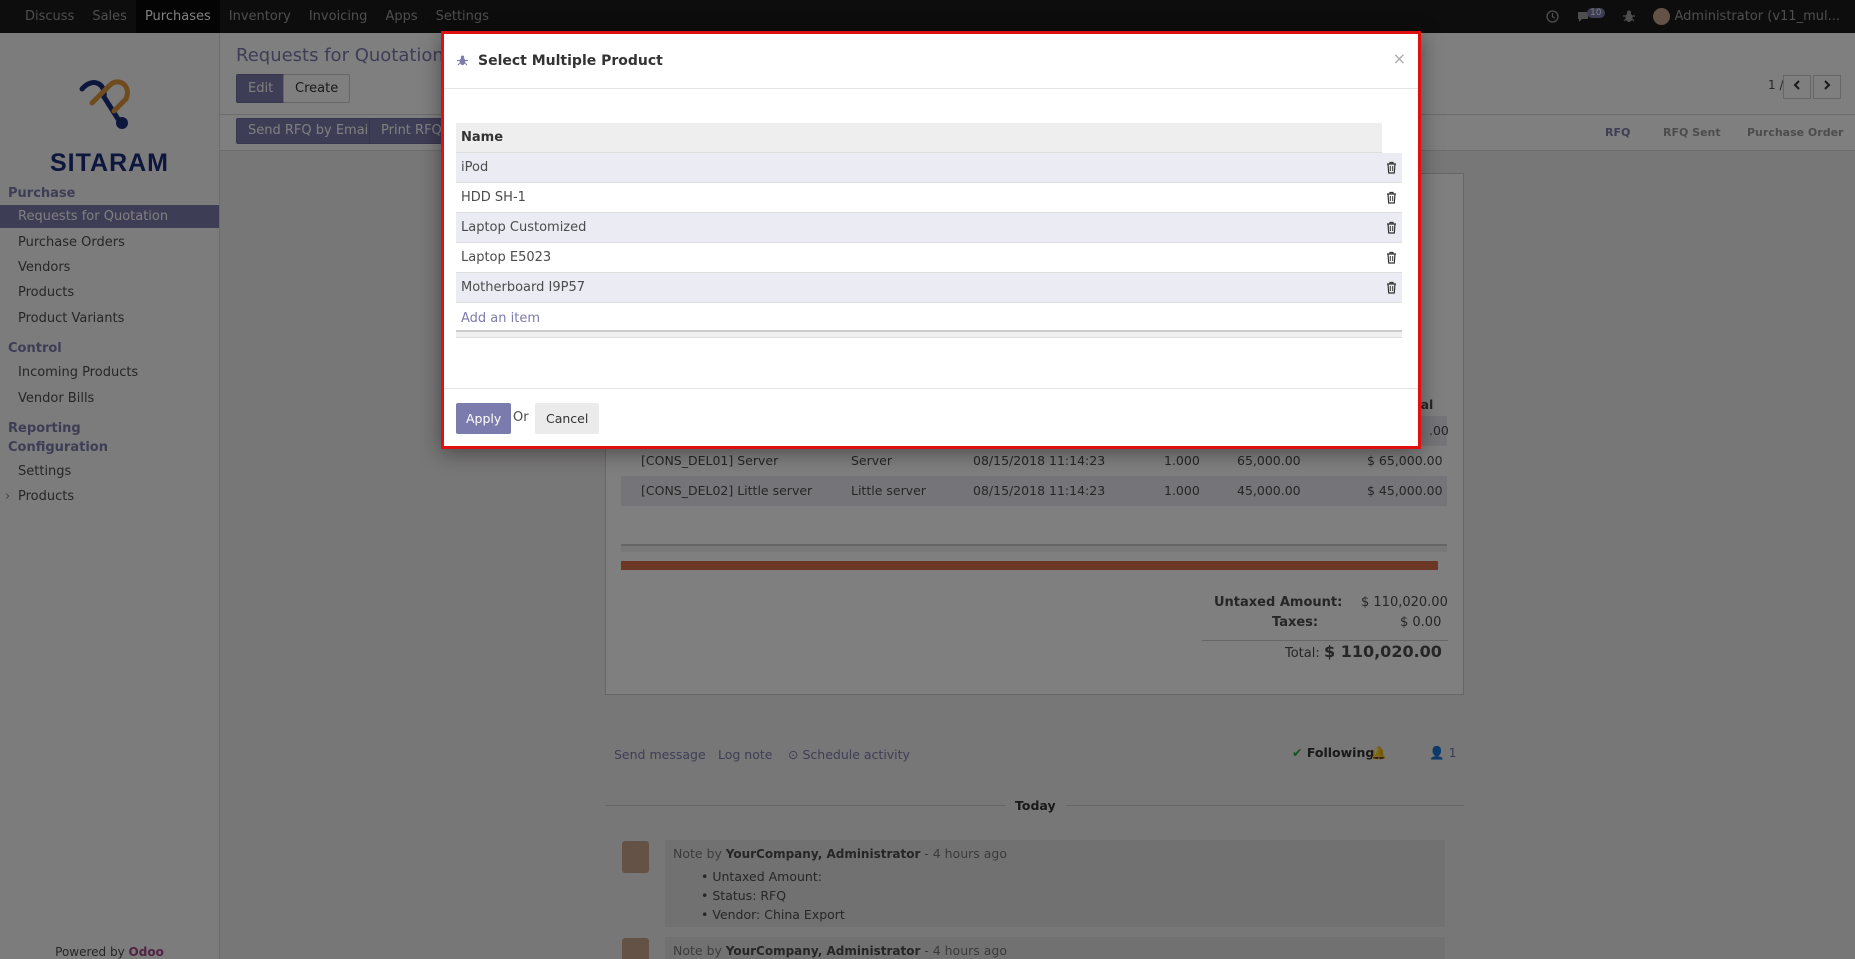 Image resolution: width=1855 pixels, height=959 pixels. What do you see at coordinates (929, 334) in the screenshot?
I see `list-footer` at bounding box center [929, 334].